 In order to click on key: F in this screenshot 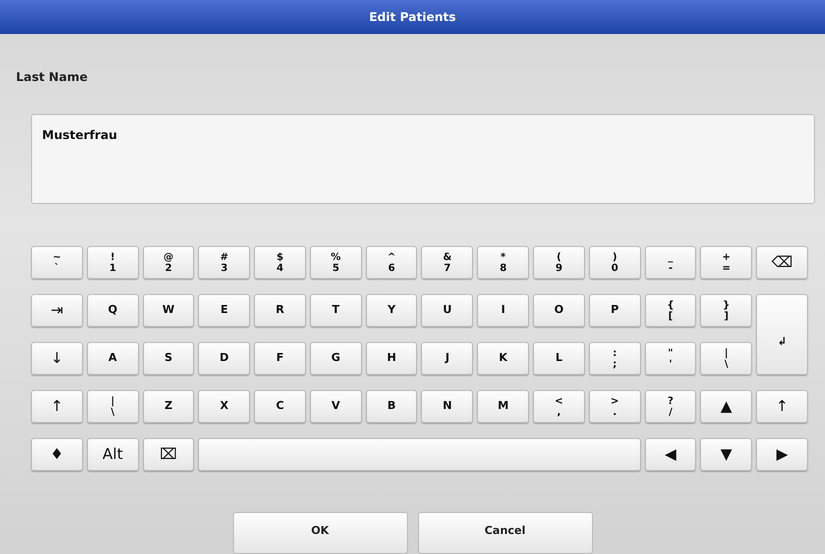, I will do `click(280, 358)`.